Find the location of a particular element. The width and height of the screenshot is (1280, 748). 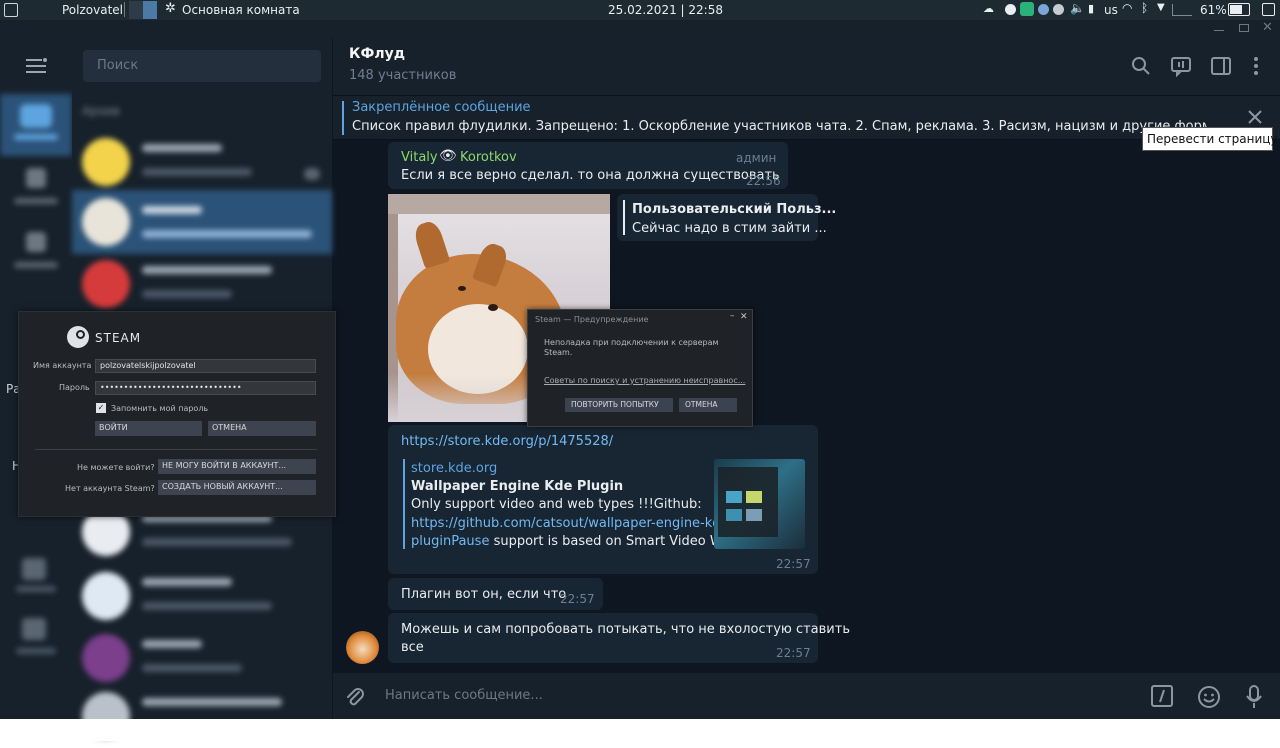

desktop-pager is located at coordinates (143, 10).